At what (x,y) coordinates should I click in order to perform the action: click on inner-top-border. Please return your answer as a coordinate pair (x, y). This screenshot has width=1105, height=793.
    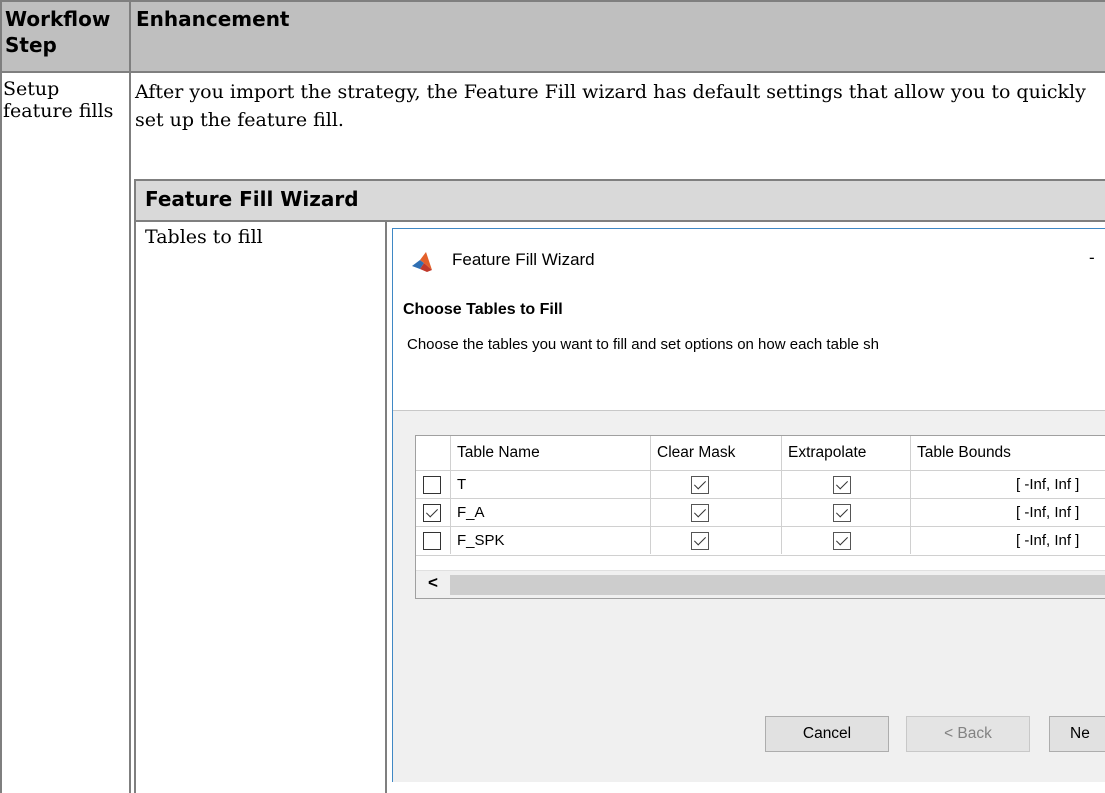
    Looking at the image, I should click on (619, 180).